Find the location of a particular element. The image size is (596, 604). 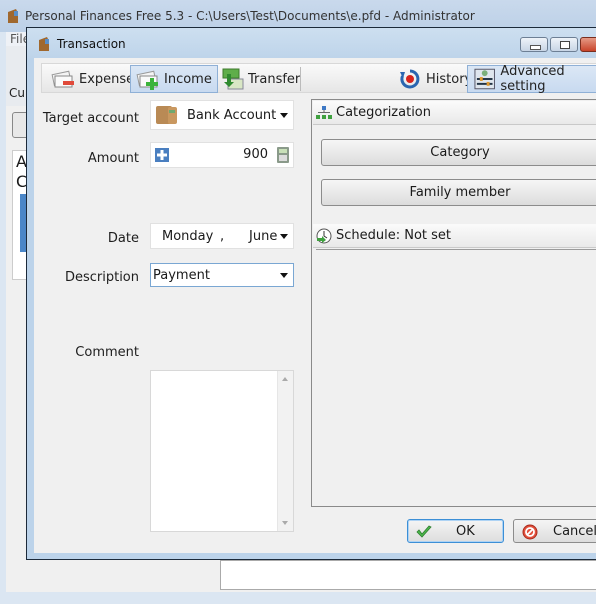

categorization-header: Categorization is located at coordinates (454, 113).